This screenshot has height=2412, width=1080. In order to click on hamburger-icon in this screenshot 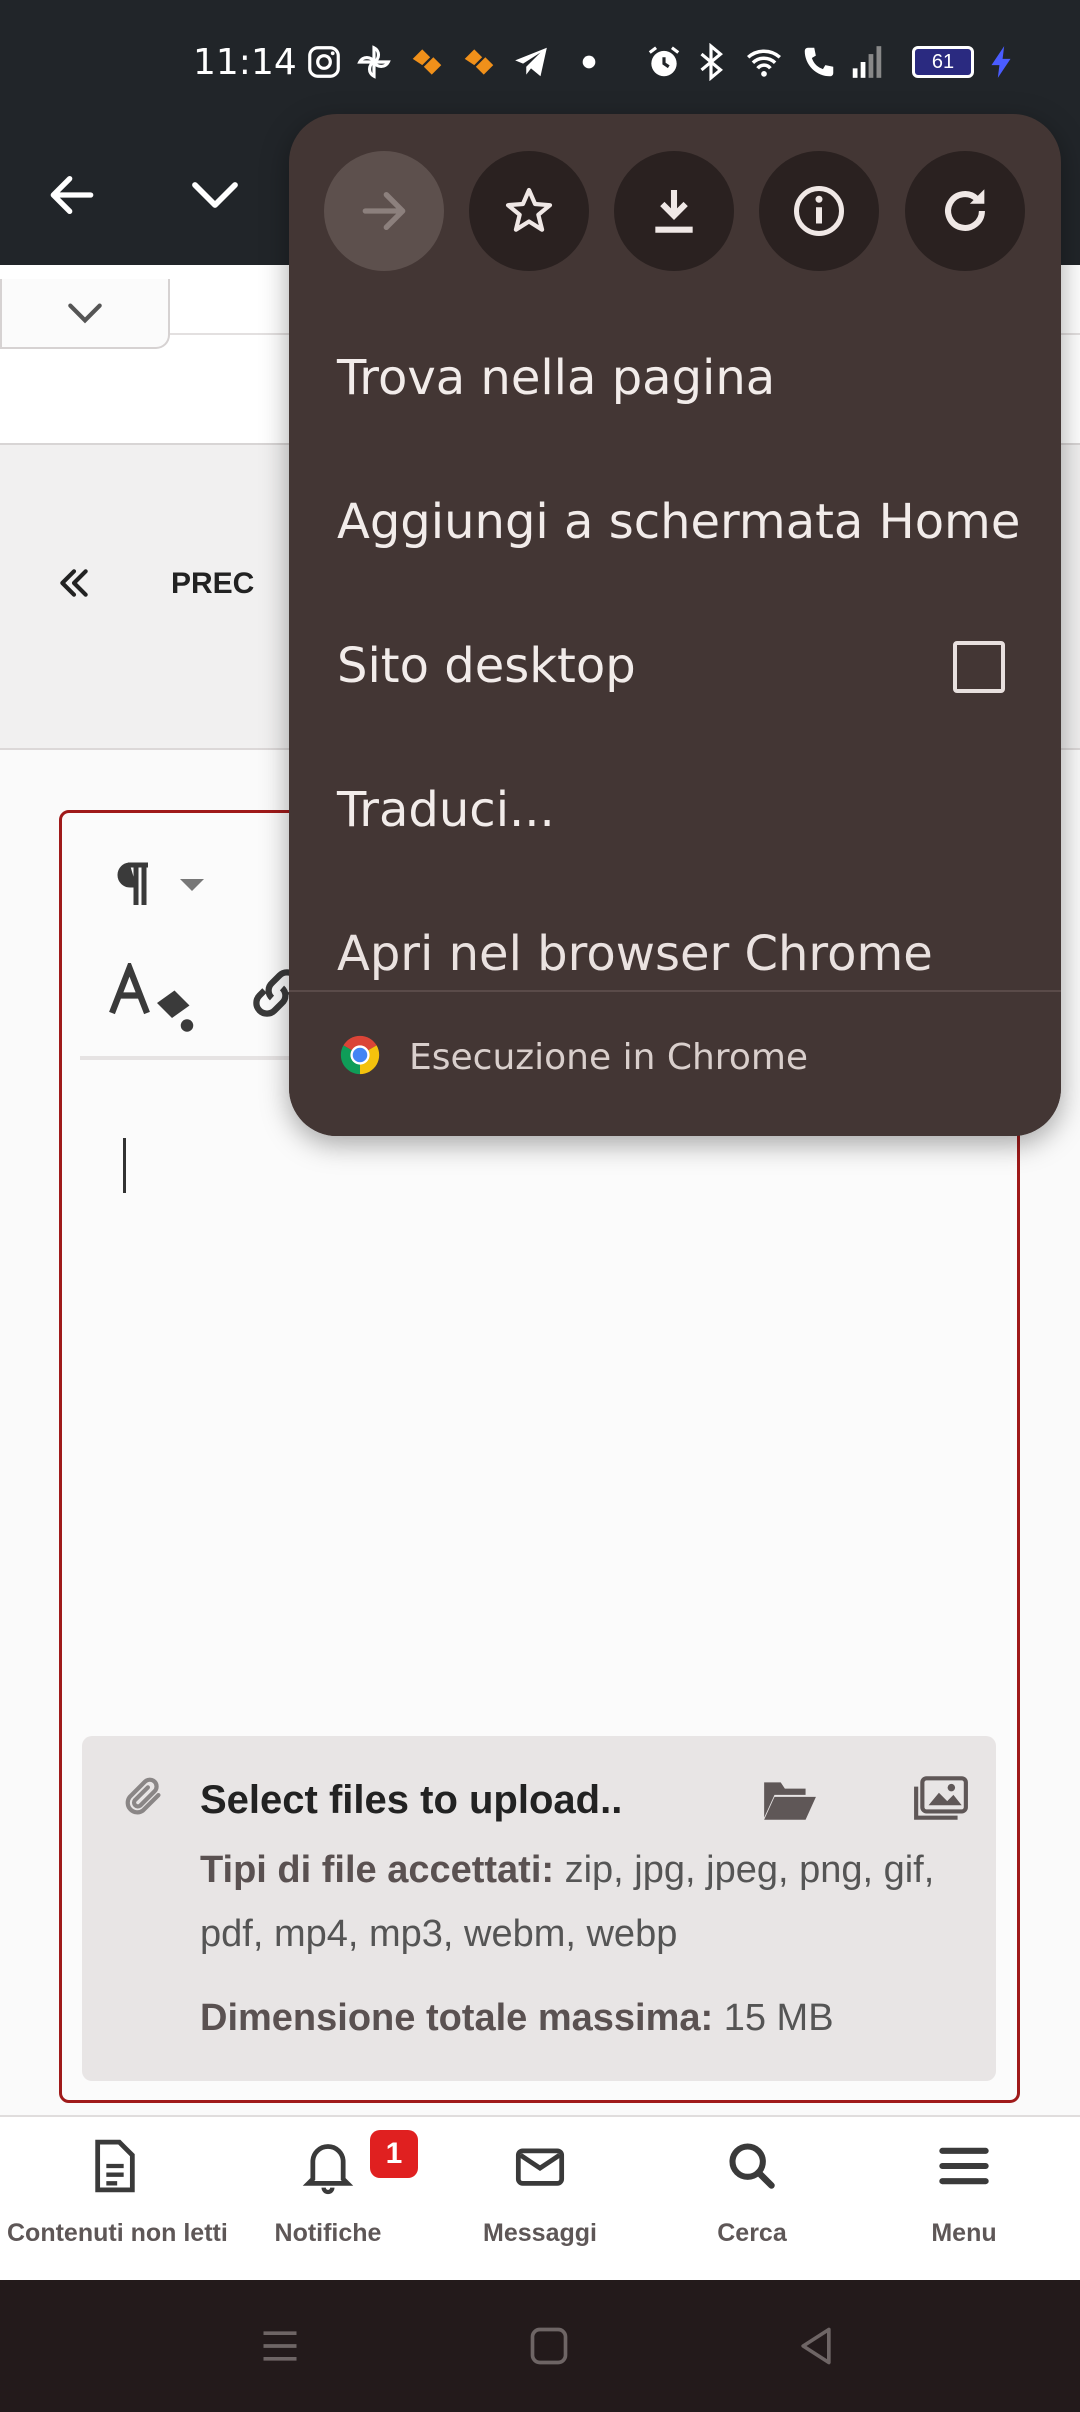, I will do `click(964, 2166)`.